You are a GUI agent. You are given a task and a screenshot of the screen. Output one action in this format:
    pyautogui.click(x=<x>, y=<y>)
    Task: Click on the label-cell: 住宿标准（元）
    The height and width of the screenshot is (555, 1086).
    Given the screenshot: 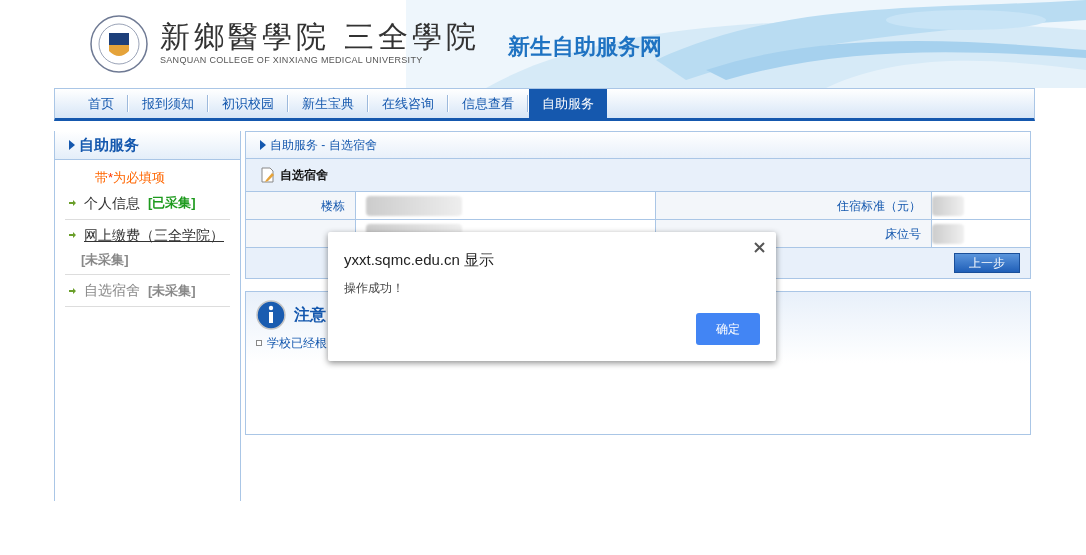 What is the action you would take?
    pyautogui.click(x=794, y=205)
    